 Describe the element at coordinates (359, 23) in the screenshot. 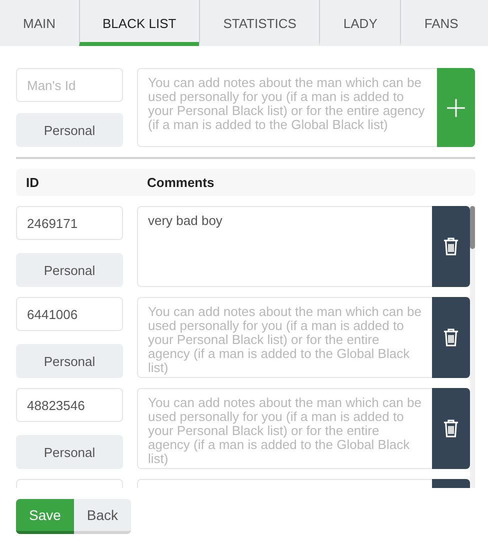

I see `tab: LADY` at that location.